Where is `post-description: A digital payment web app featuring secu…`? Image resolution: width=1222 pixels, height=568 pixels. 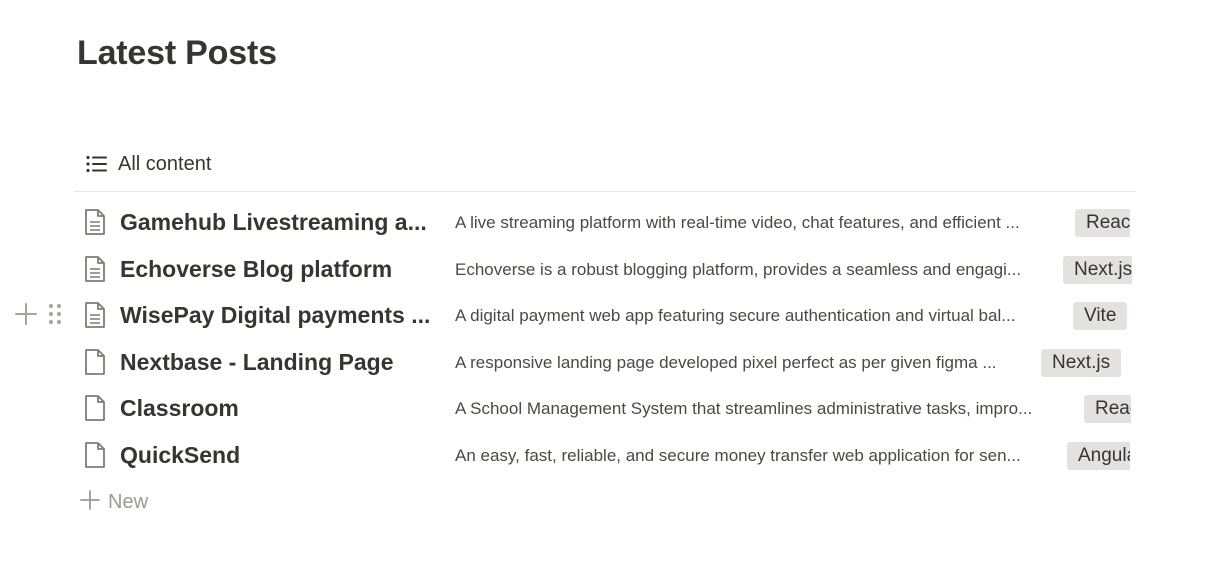 post-description: A digital payment web app featuring secu… is located at coordinates (735, 316).